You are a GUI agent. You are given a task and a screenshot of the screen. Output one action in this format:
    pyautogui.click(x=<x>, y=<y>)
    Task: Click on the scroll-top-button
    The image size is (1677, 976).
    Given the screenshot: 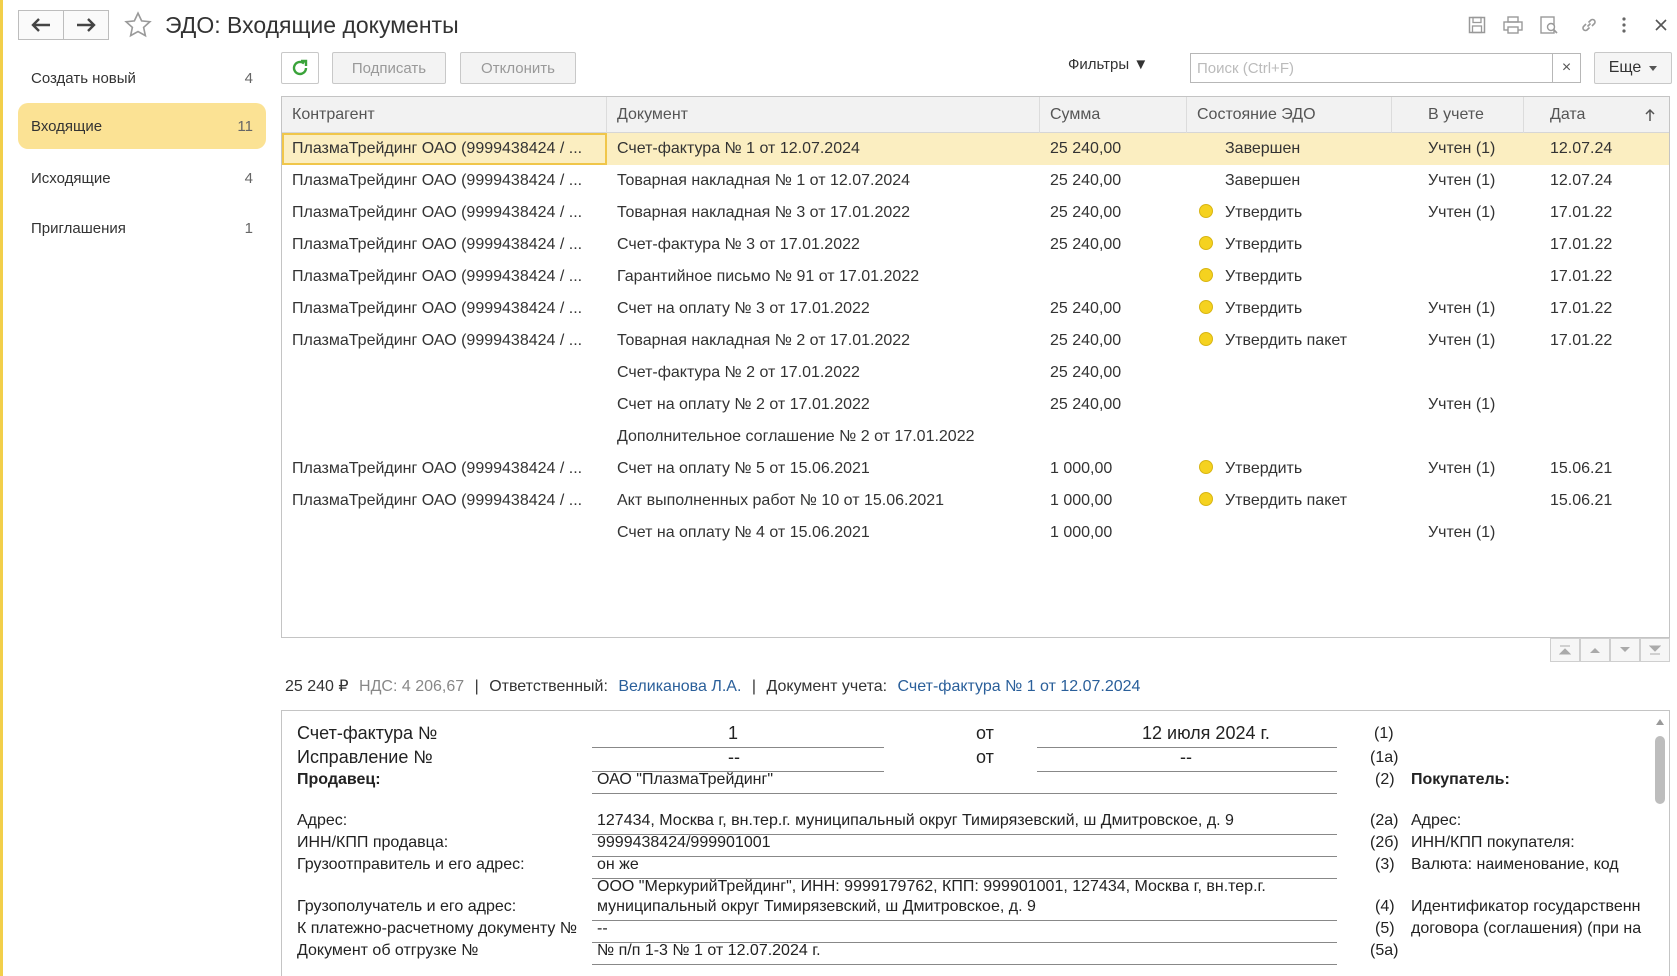 What is the action you would take?
    pyautogui.click(x=1565, y=650)
    